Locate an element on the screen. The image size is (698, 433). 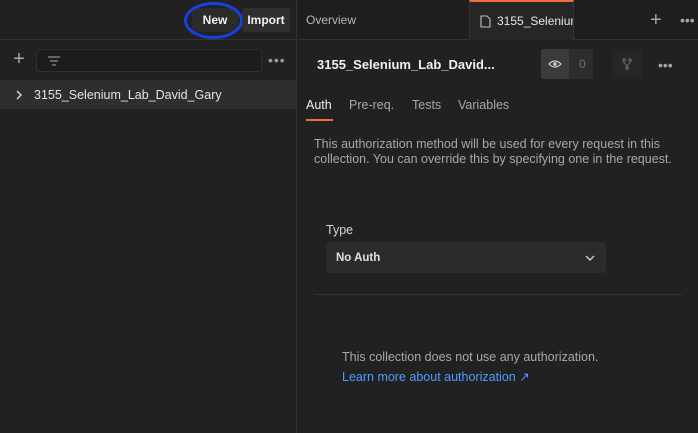
eye-icon is located at coordinates (555, 64).